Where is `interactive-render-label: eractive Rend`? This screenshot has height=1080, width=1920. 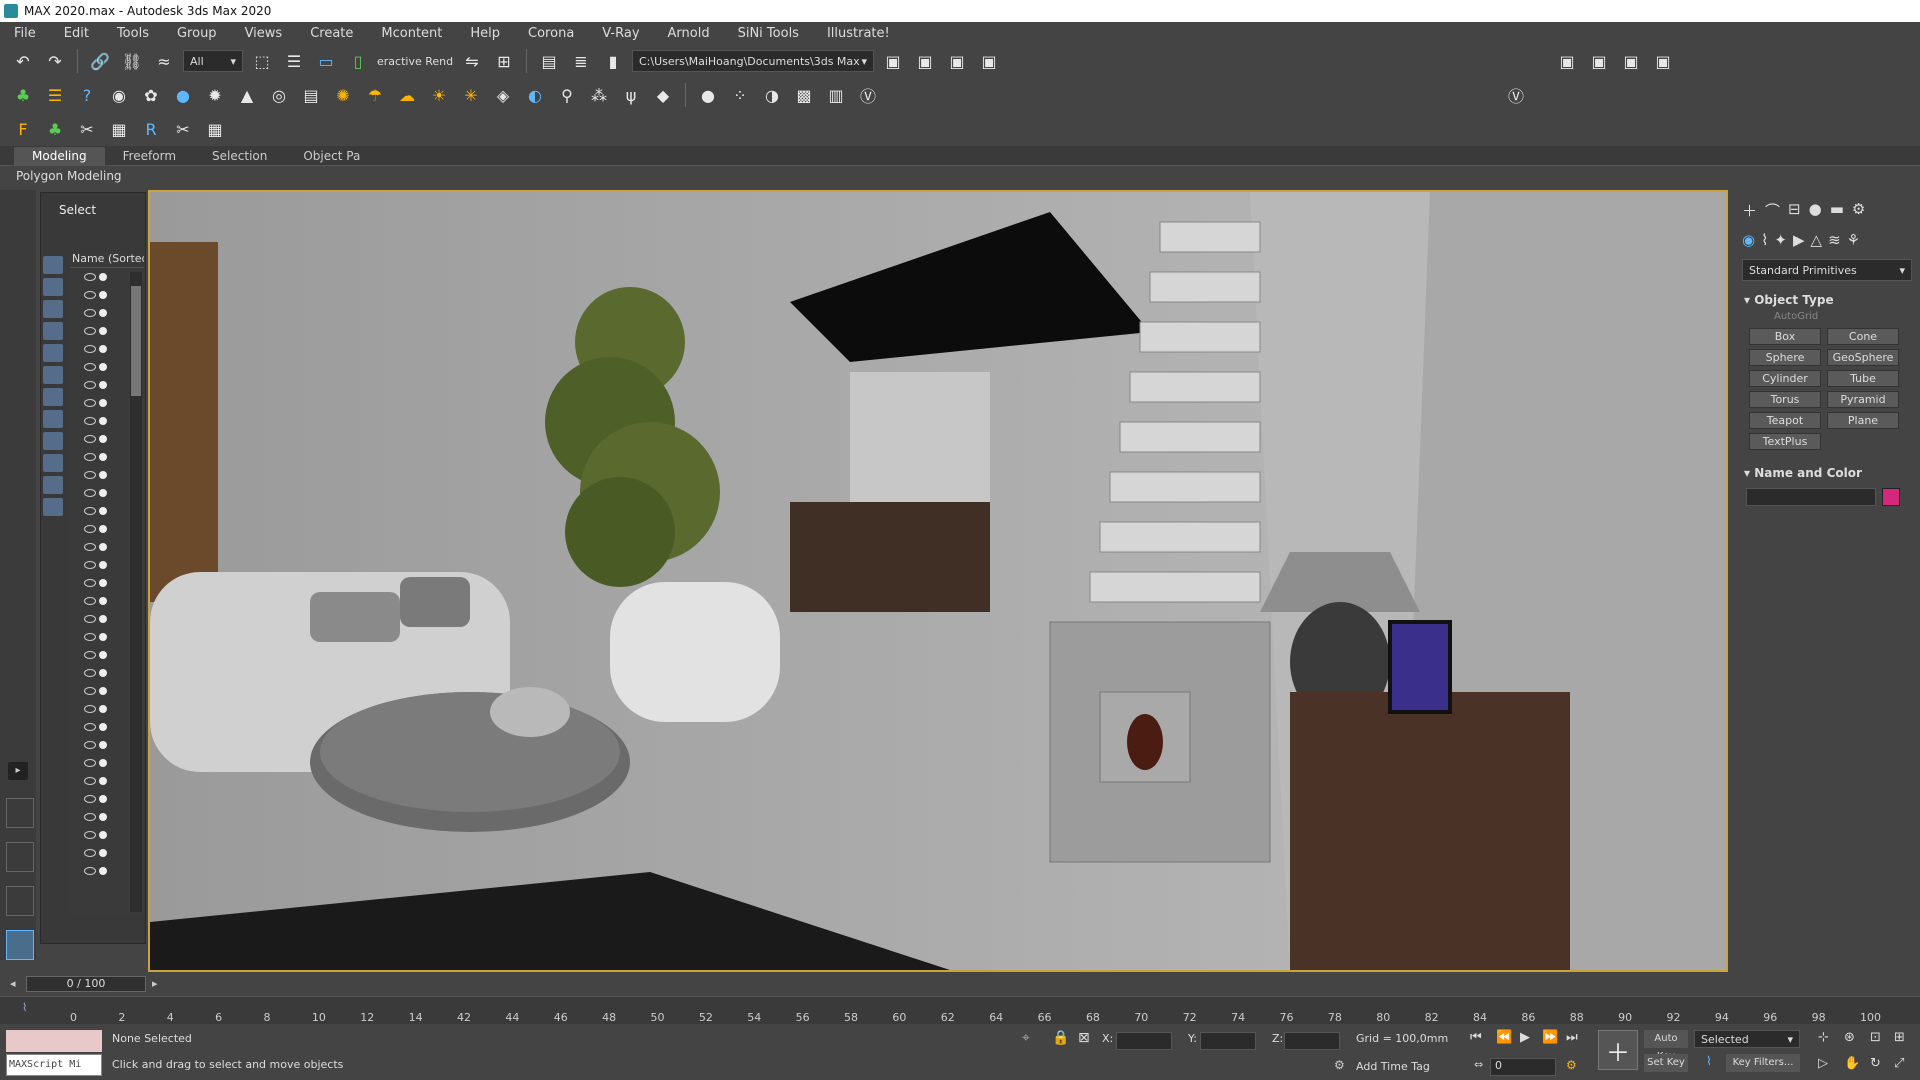 interactive-render-label: eractive Rend is located at coordinates (415, 61).